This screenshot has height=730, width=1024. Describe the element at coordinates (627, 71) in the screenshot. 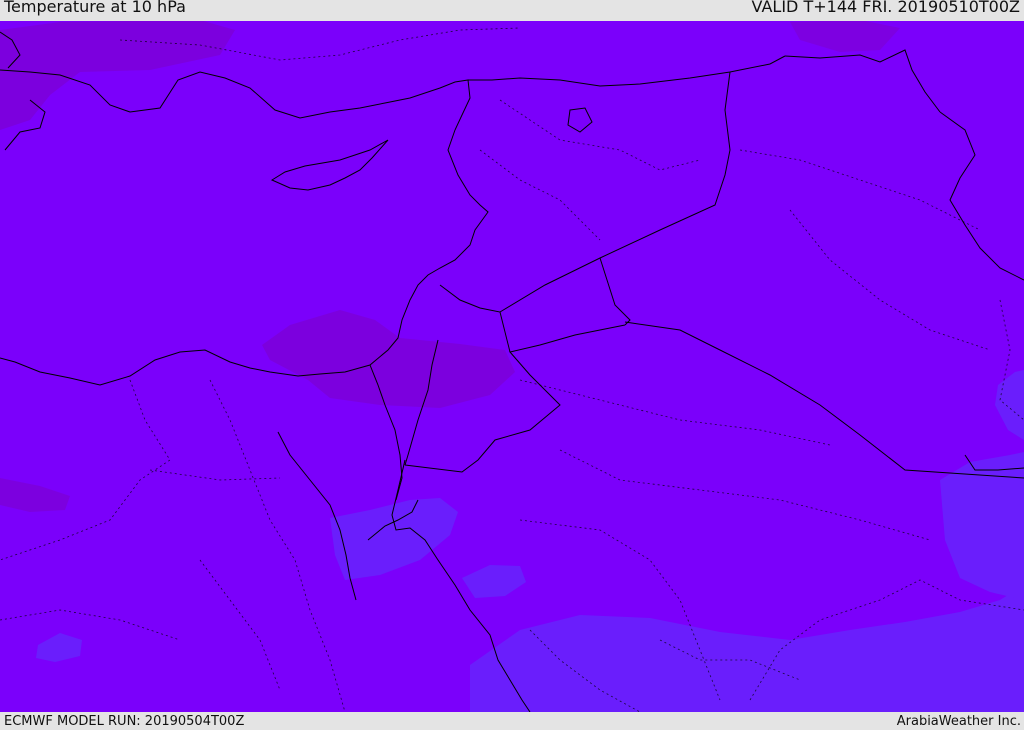

I see `border-syria-turkey` at that location.